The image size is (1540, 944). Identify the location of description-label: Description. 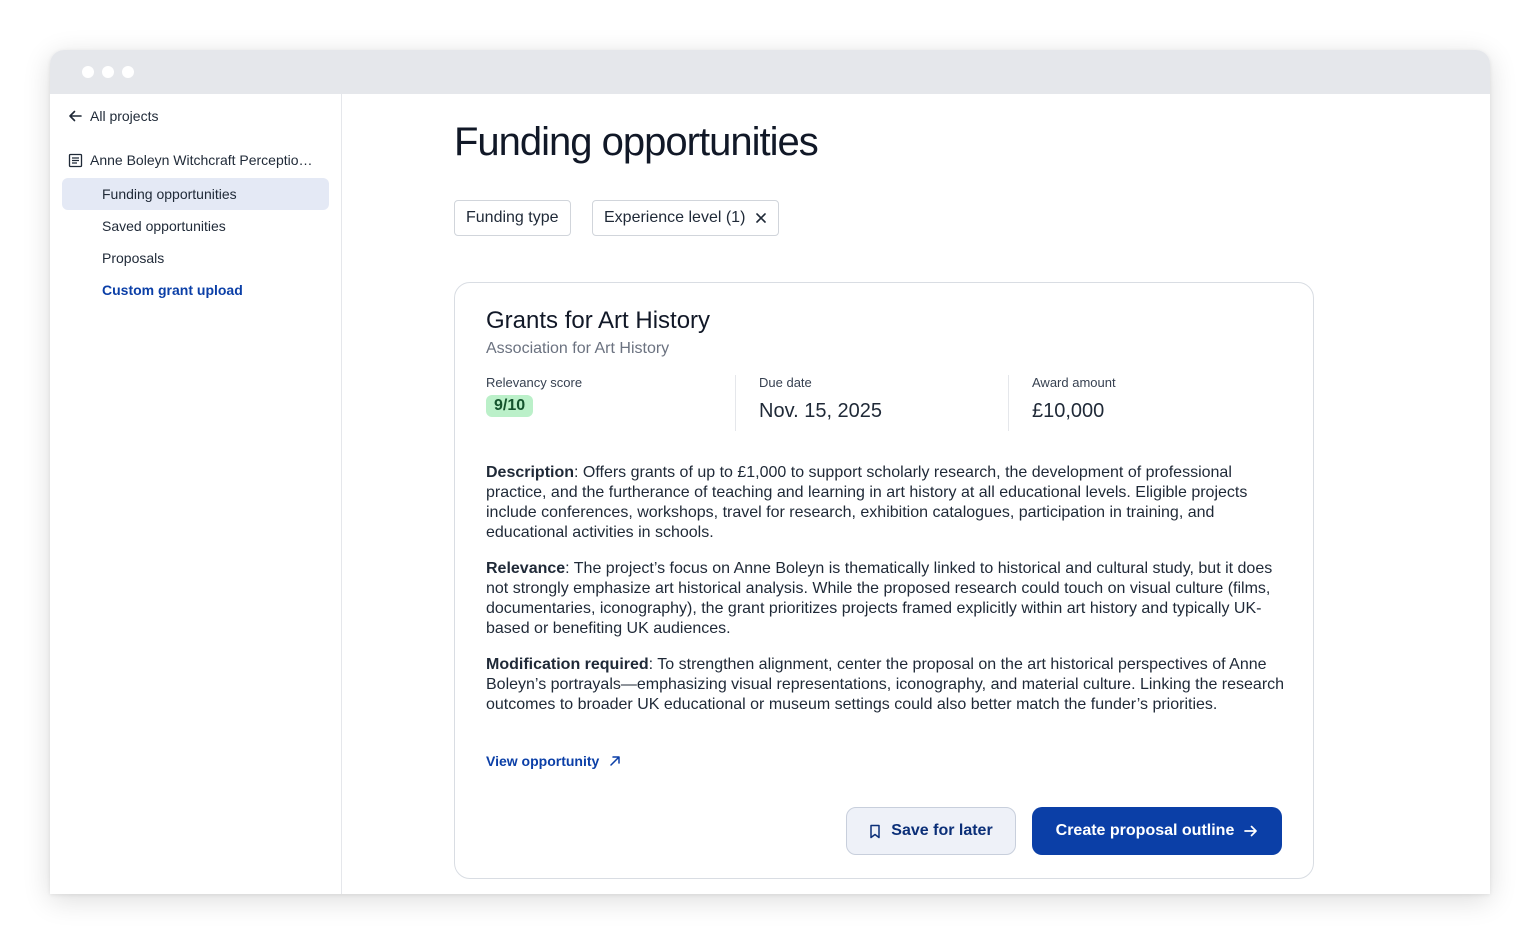
(530, 472).